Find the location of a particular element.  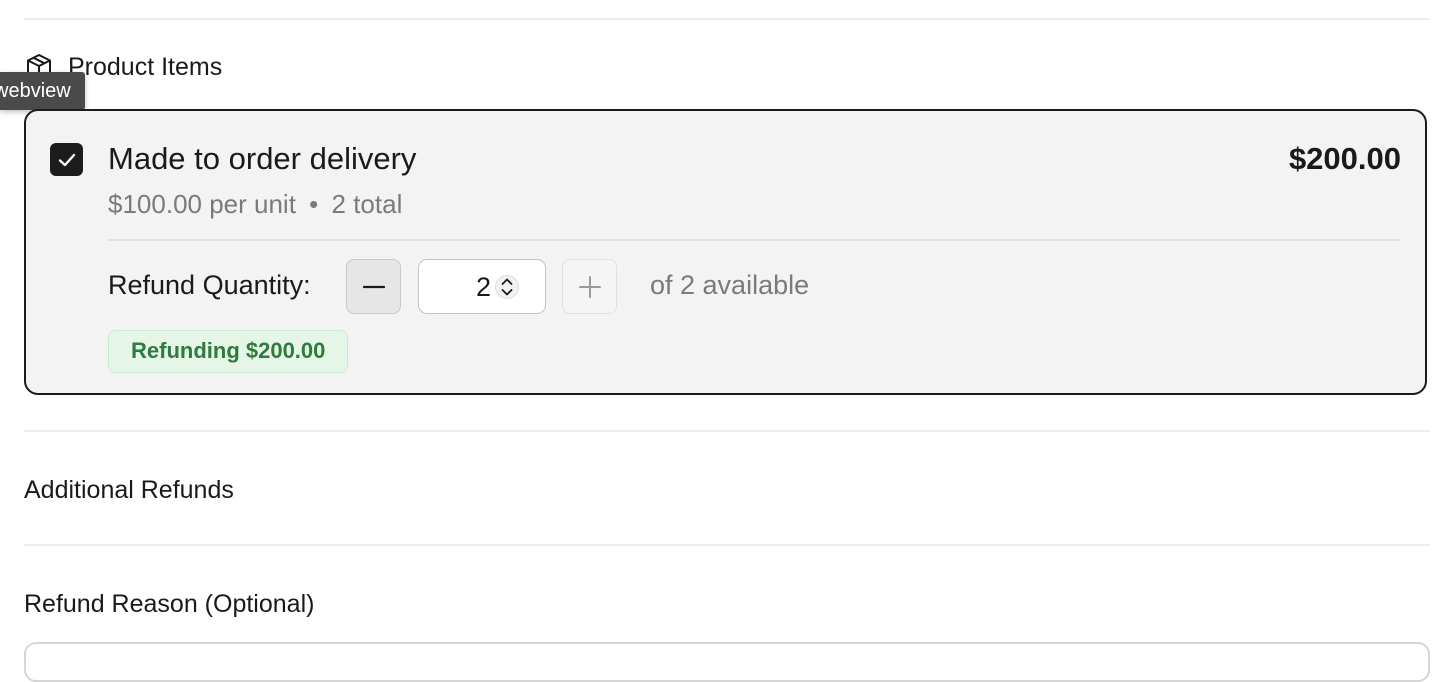

tooltip-label: webview is located at coordinates (35, 91).